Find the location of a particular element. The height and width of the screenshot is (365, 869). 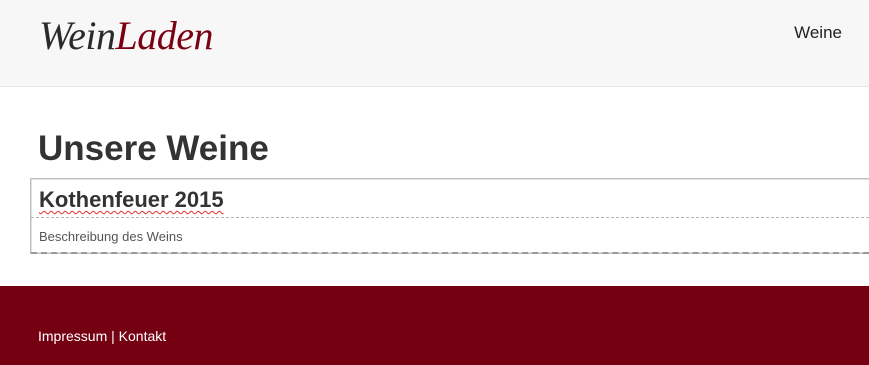

wine-name-text: Kothenfeuer 2015 is located at coordinates (131, 199).